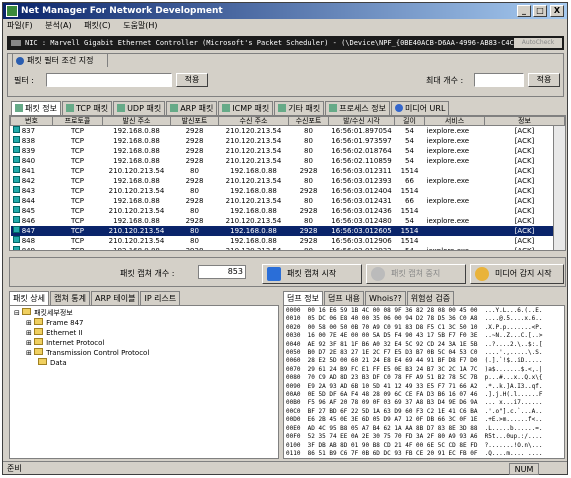  What do you see at coordinates (540, 11) in the screenshot?
I see `maximize-button: □` at bounding box center [540, 11].